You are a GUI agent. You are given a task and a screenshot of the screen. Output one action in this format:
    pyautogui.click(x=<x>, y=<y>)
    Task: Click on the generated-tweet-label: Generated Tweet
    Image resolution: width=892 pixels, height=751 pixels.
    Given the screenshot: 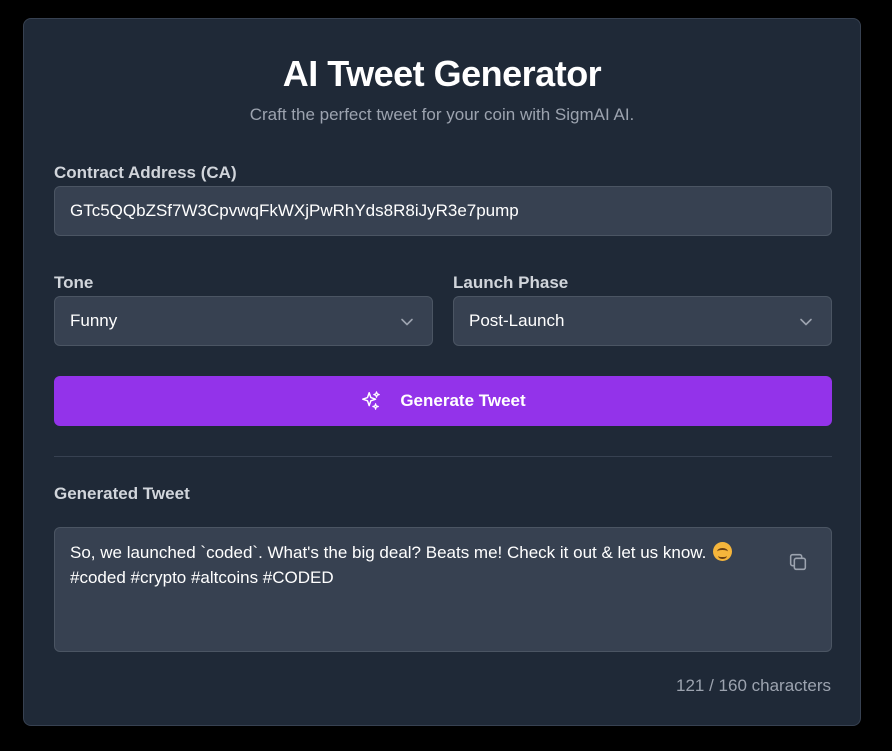 What is the action you would take?
    pyautogui.click(x=122, y=493)
    